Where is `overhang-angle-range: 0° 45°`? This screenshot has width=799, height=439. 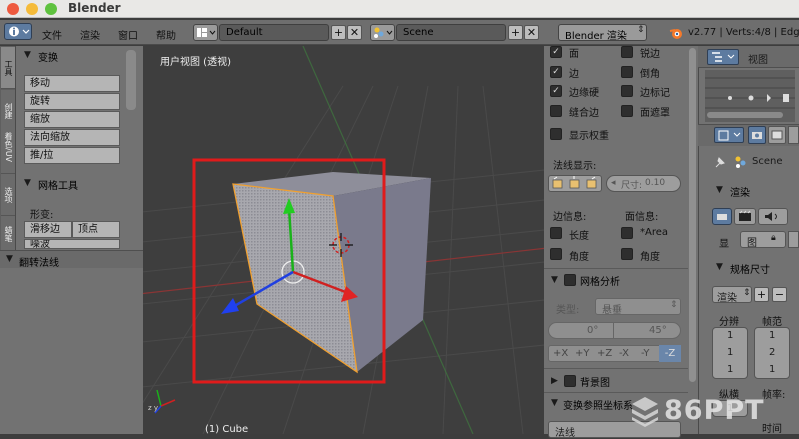
overhang-angle-range: 0° 45° is located at coordinates (614, 330).